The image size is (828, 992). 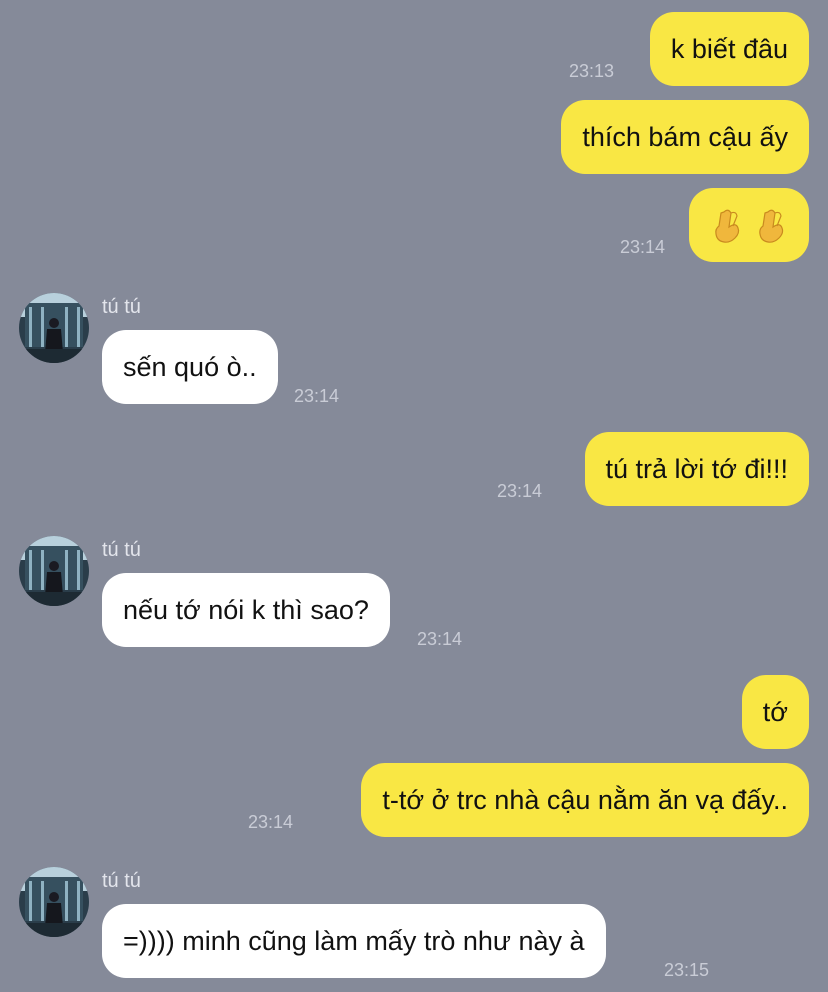 I want to click on message-text: tú trả lời tớ đi!!!, so click(x=696, y=468).